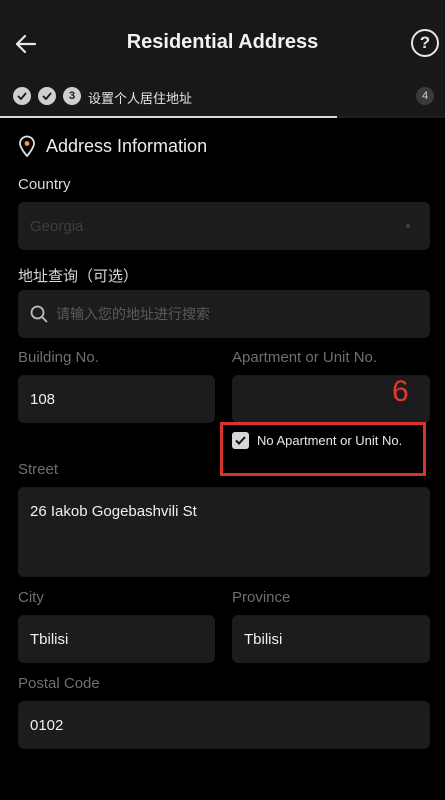  What do you see at coordinates (113, 511) in the screenshot?
I see `street-value: 26 Iakob Gogebashvili St` at bounding box center [113, 511].